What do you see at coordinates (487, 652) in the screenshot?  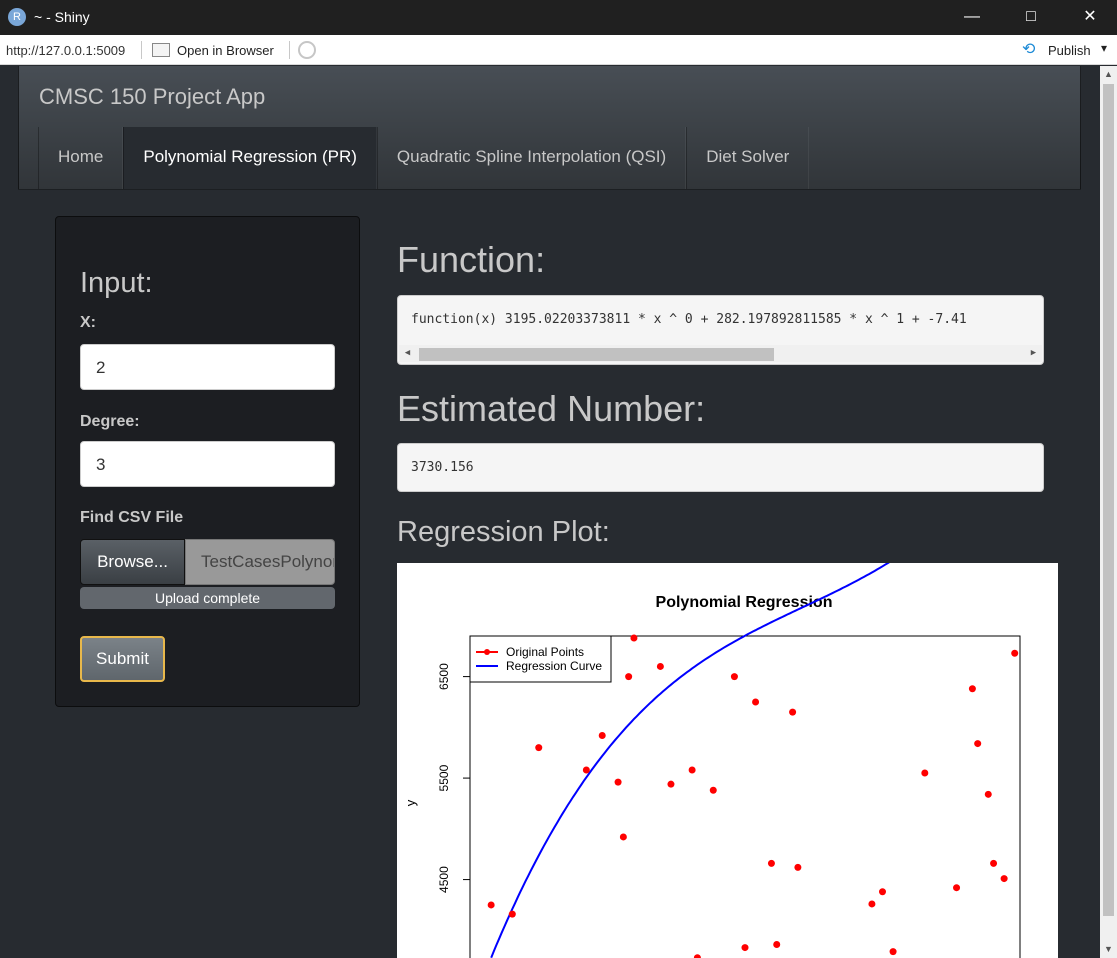 I see `legend-point-marker` at bounding box center [487, 652].